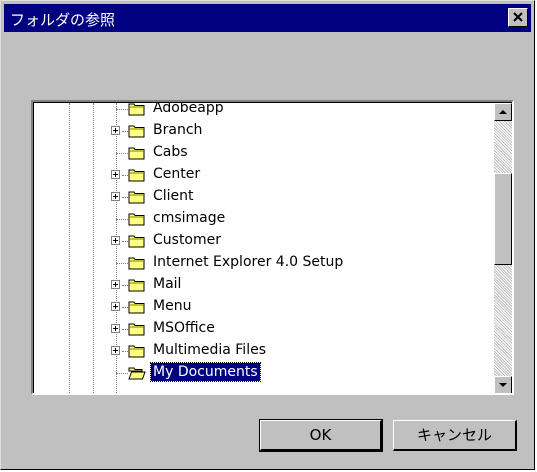 The height and width of the screenshot is (472, 537). Describe the element at coordinates (205, 372) in the screenshot. I see `tree-item-label: My Documents` at that location.